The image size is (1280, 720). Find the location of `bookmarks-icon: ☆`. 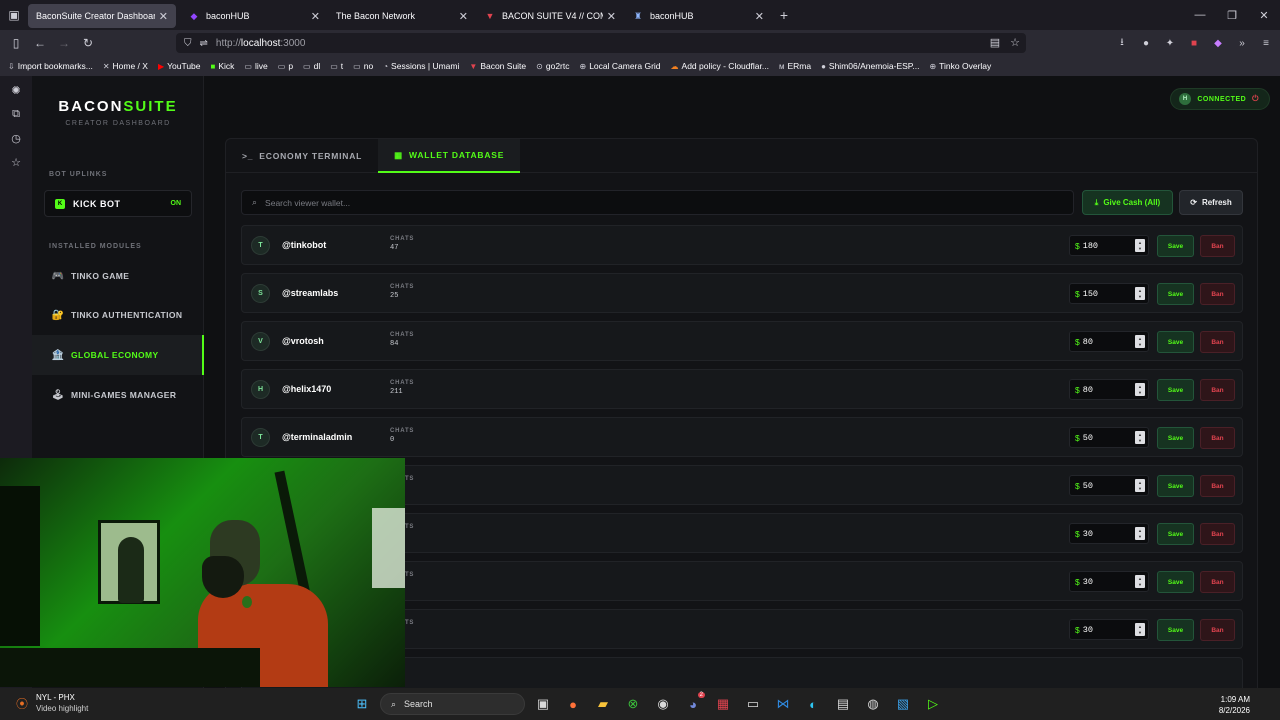

bookmarks-icon: ☆ is located at coordinates (16, 162).